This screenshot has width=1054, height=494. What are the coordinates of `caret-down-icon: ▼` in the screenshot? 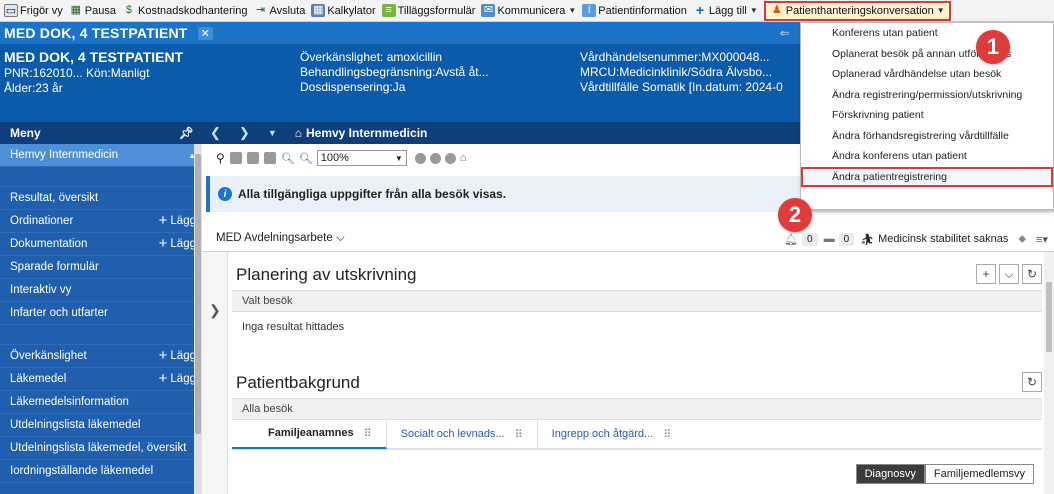 It's located at (753, 10).